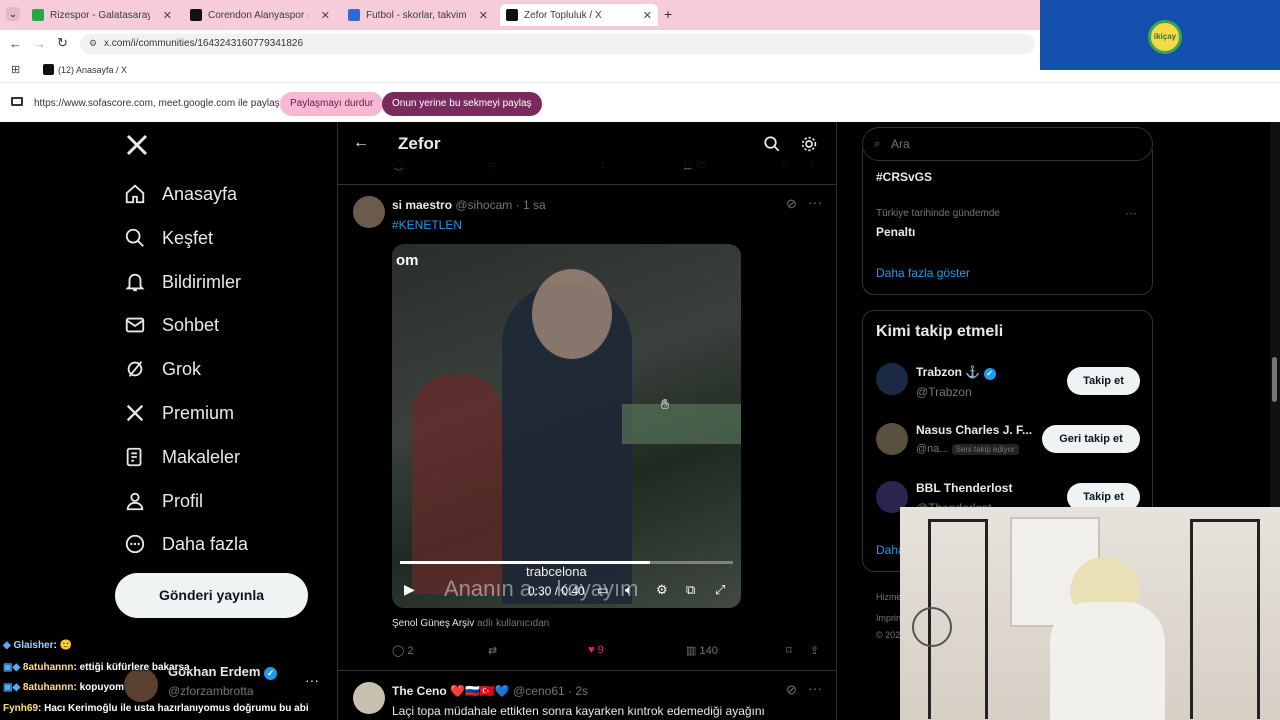 This screenshot has width=1280, height=720. I want to click on video-pitch, so click(681, 424).